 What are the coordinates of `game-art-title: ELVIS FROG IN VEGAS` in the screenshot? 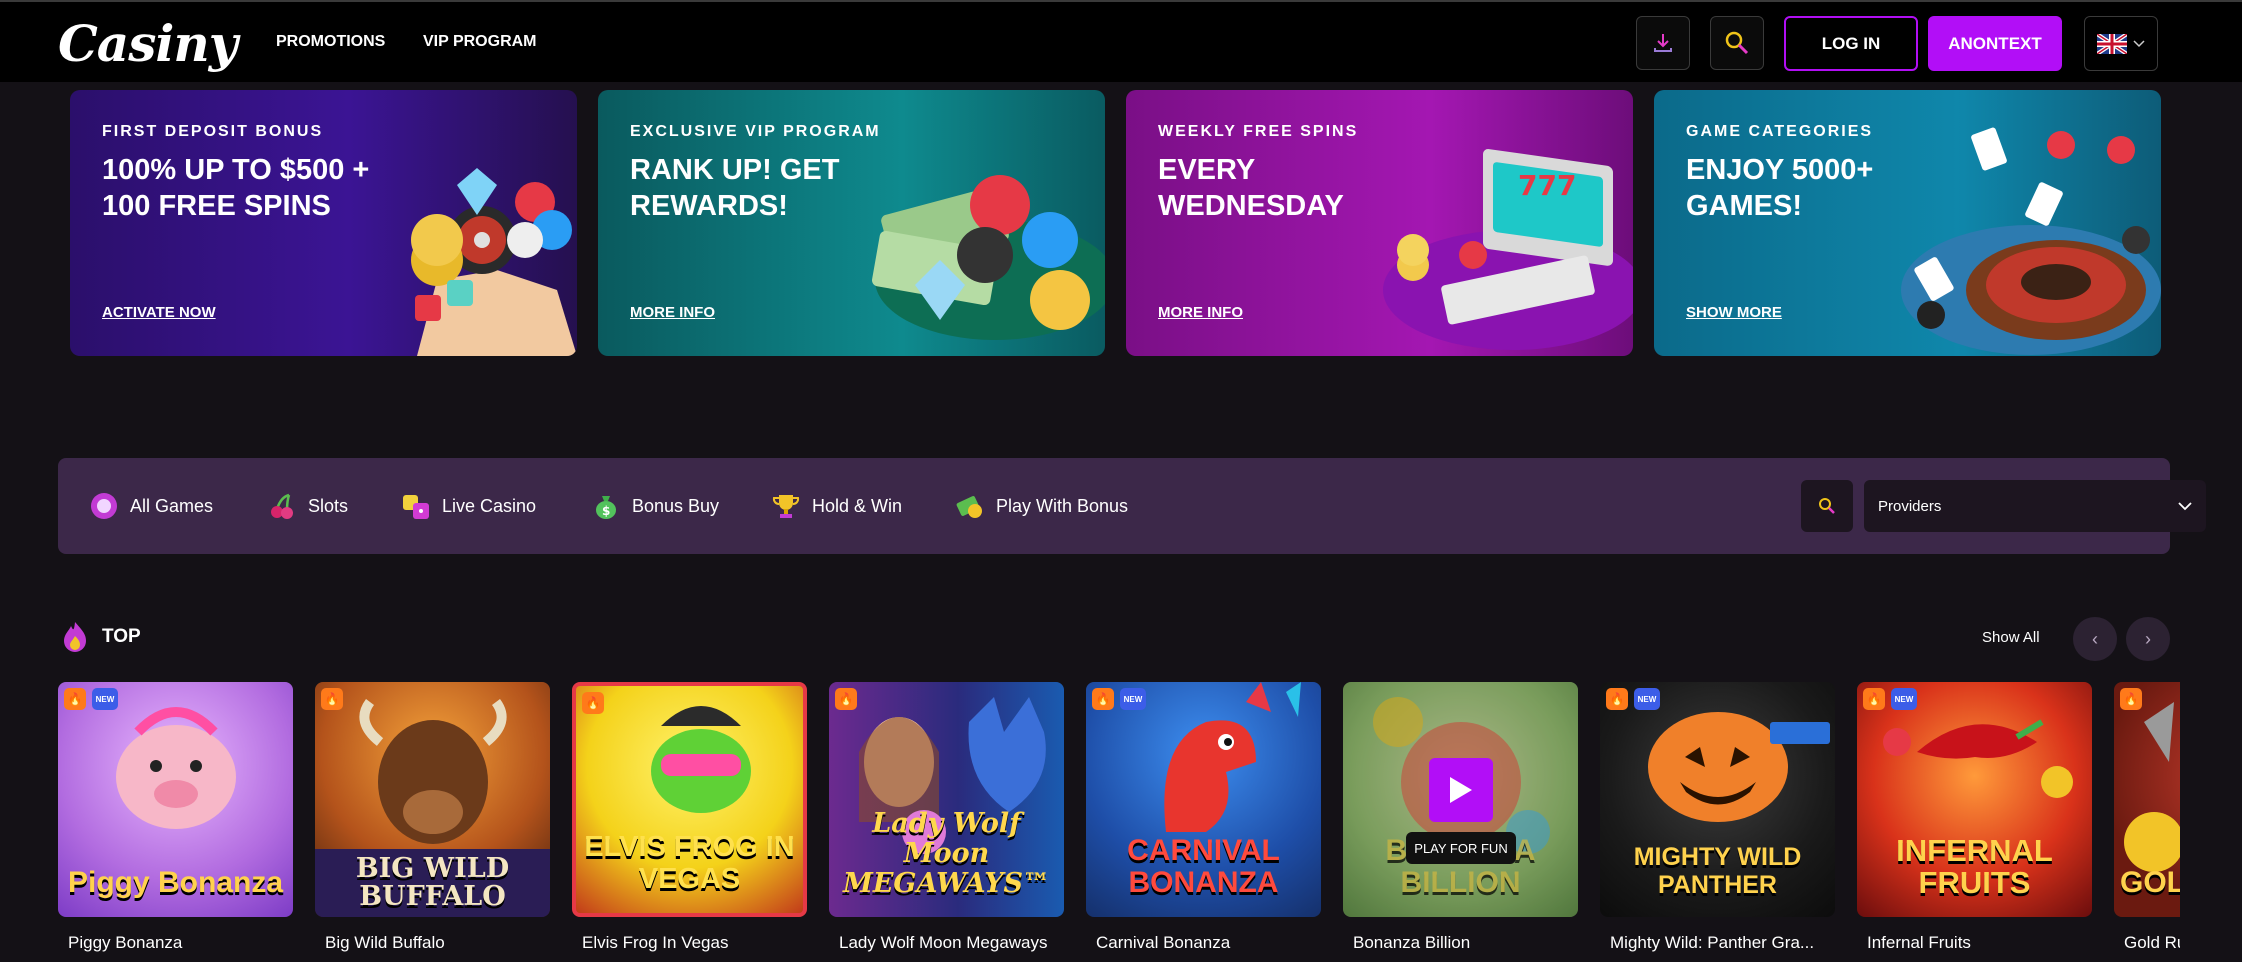 It's located at (689, 863).